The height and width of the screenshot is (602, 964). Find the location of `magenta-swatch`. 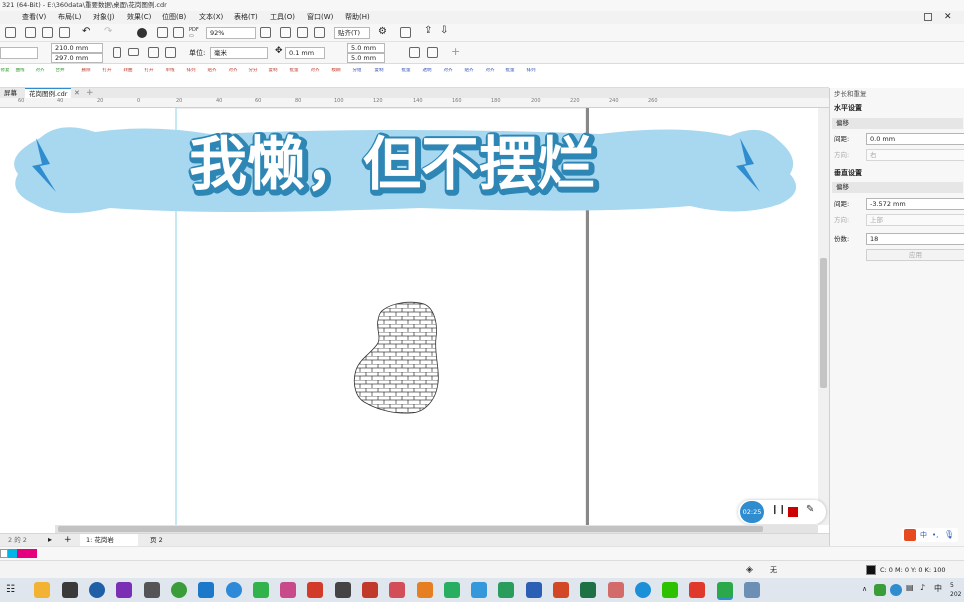

magenta-swatch is located at coordinates (27, 553).